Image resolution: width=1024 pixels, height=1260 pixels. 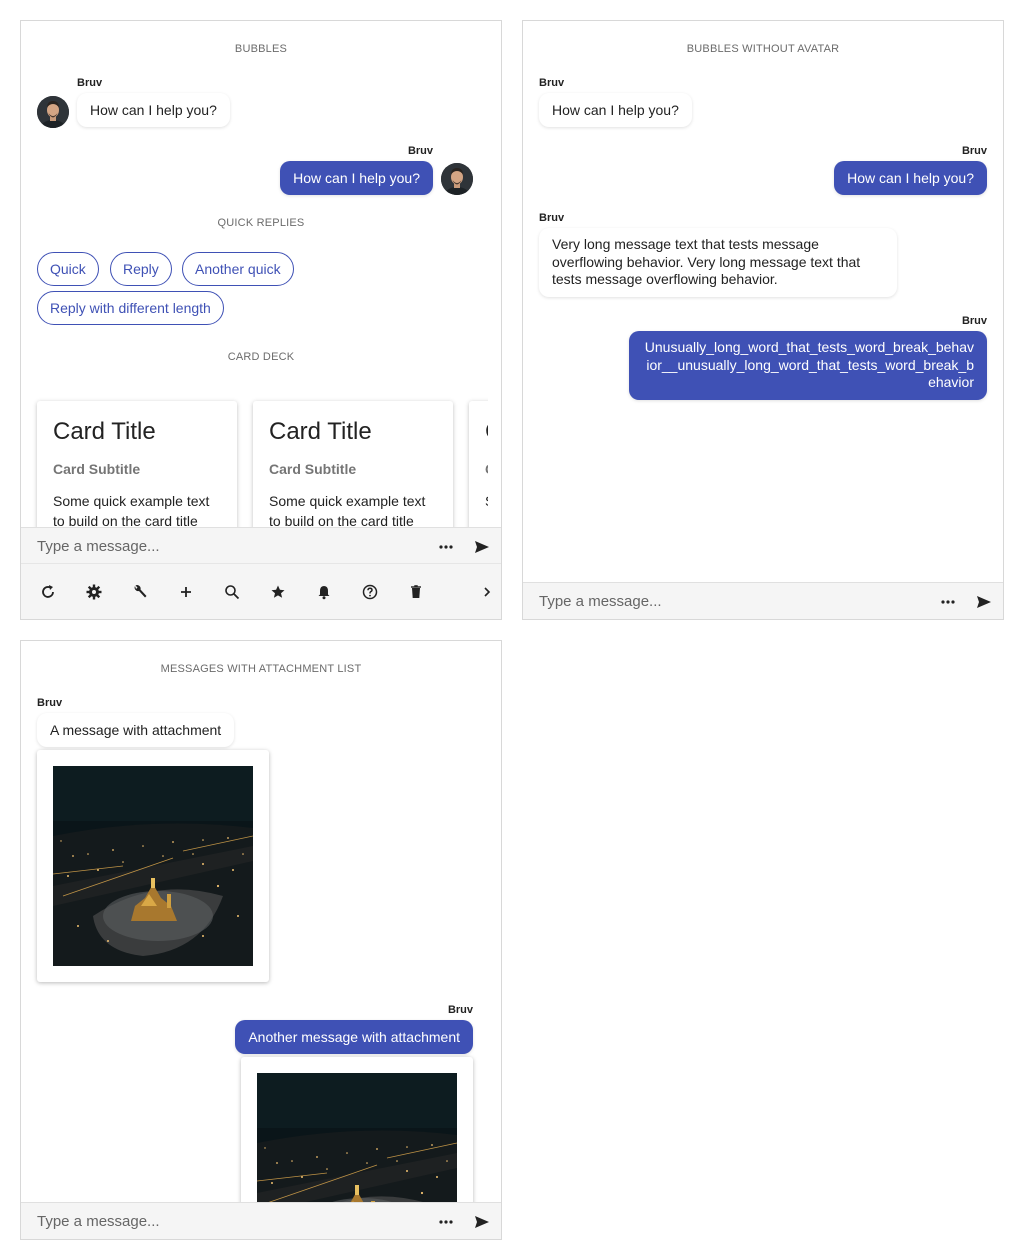 I want to click on help-icon, so click(x=370, y=592).